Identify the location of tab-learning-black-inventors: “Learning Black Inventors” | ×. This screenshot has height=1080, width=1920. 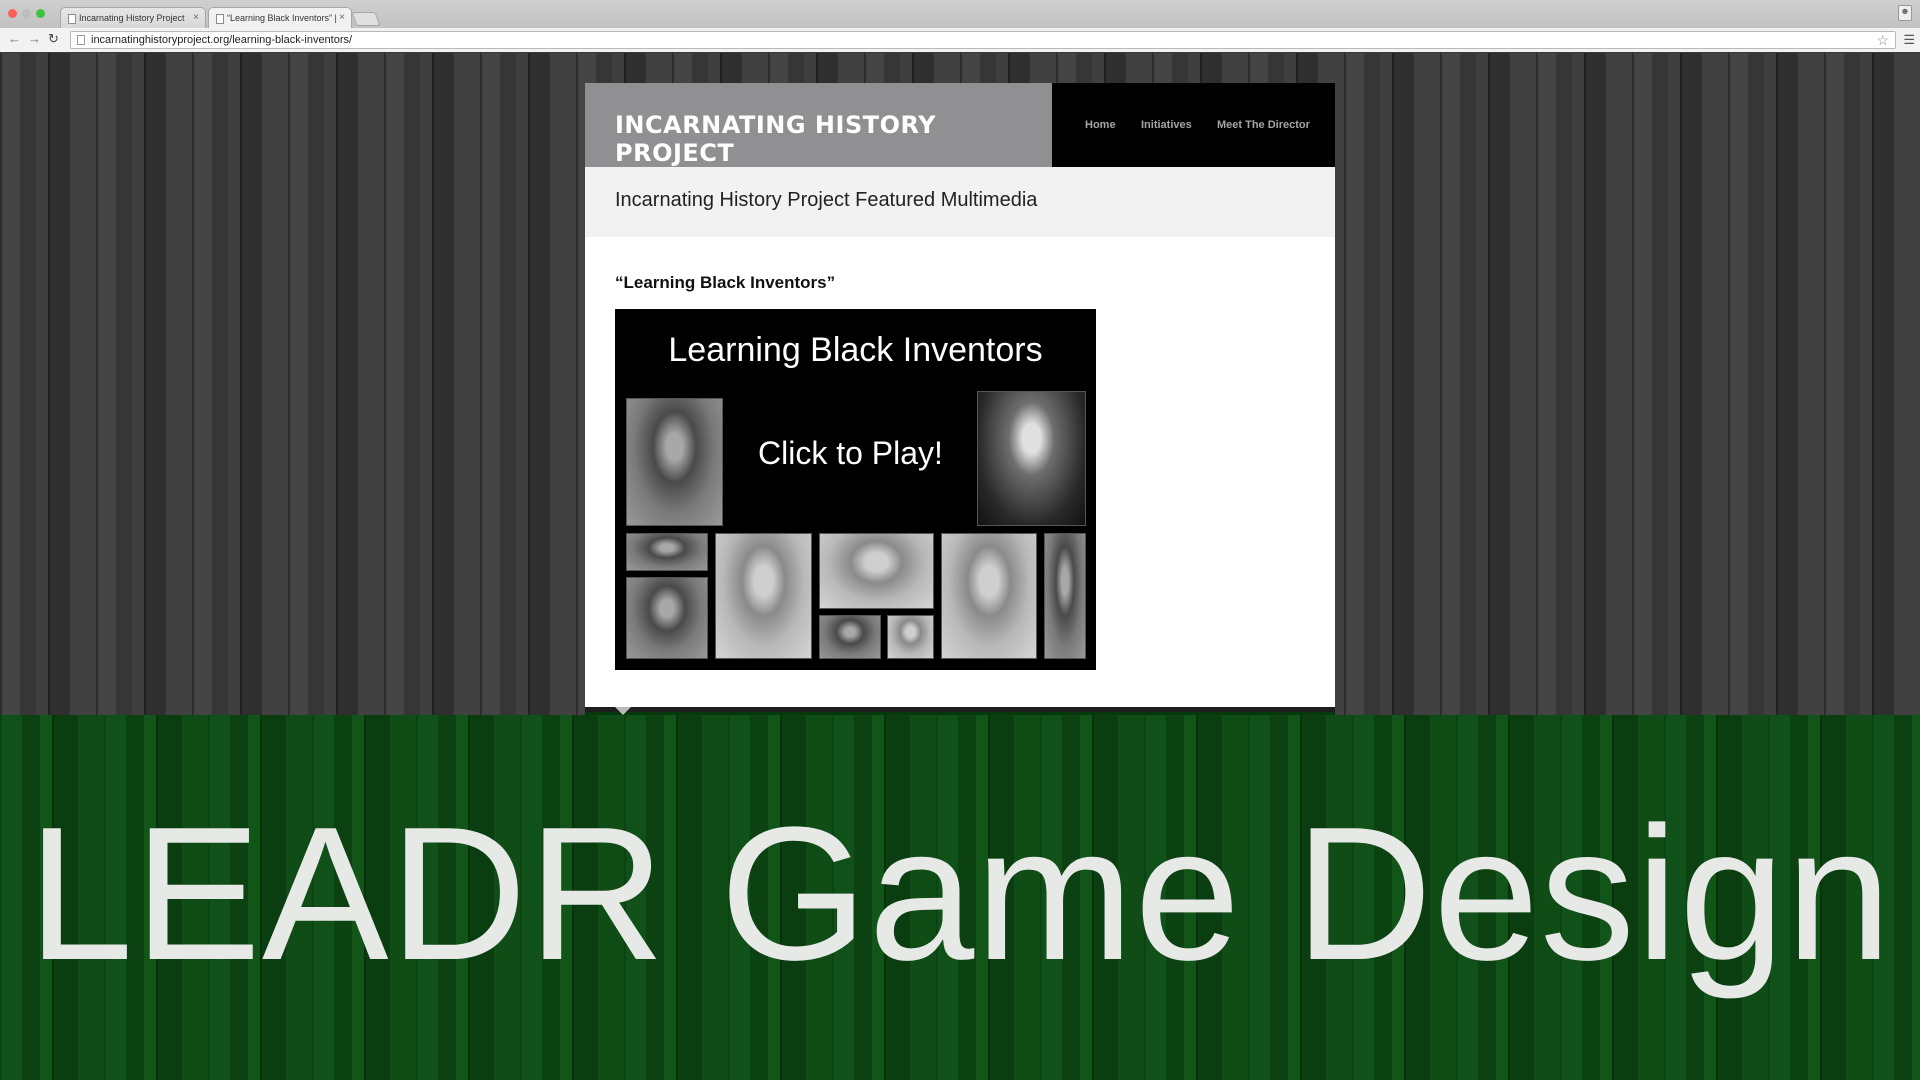
(280, 17).